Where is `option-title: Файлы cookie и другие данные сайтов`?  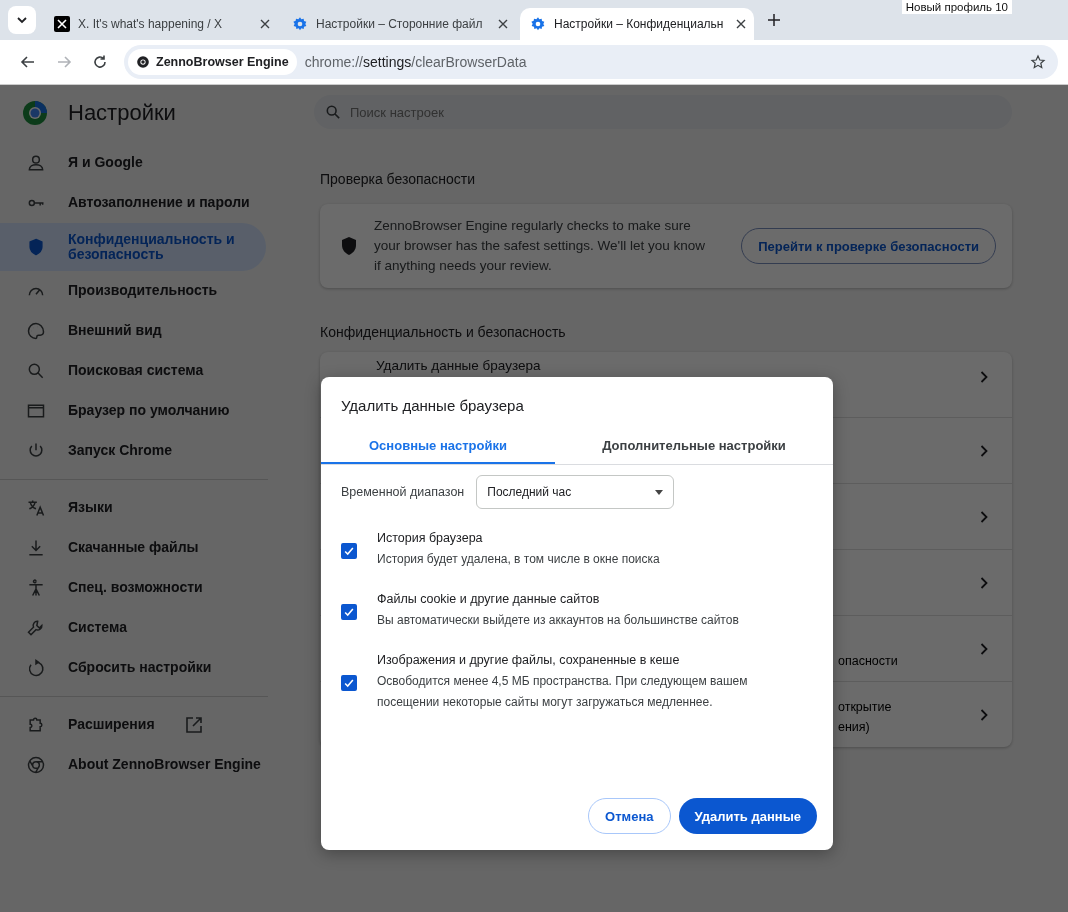 option-title: Файлы cookie и другие данные сайтов is located at coordinates (489, 599).